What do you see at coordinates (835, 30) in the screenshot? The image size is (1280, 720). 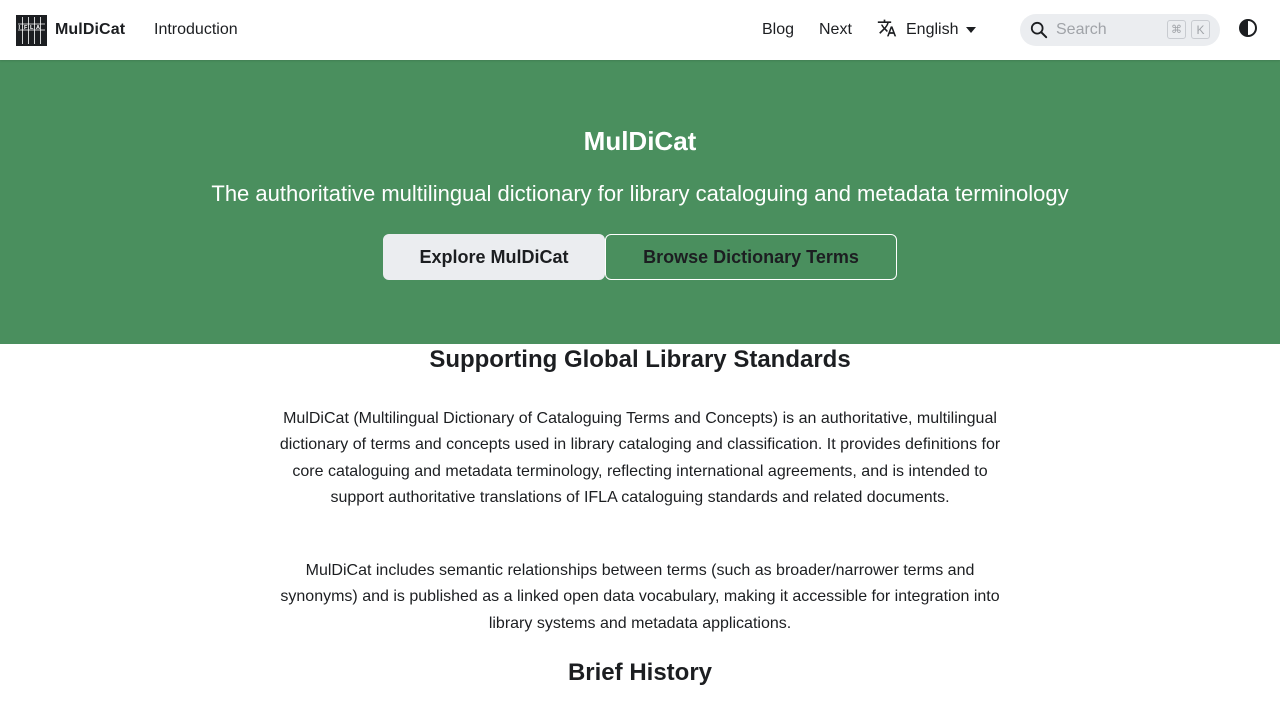 I see `nav-link-next: Next` at bounding box center [835, 30].